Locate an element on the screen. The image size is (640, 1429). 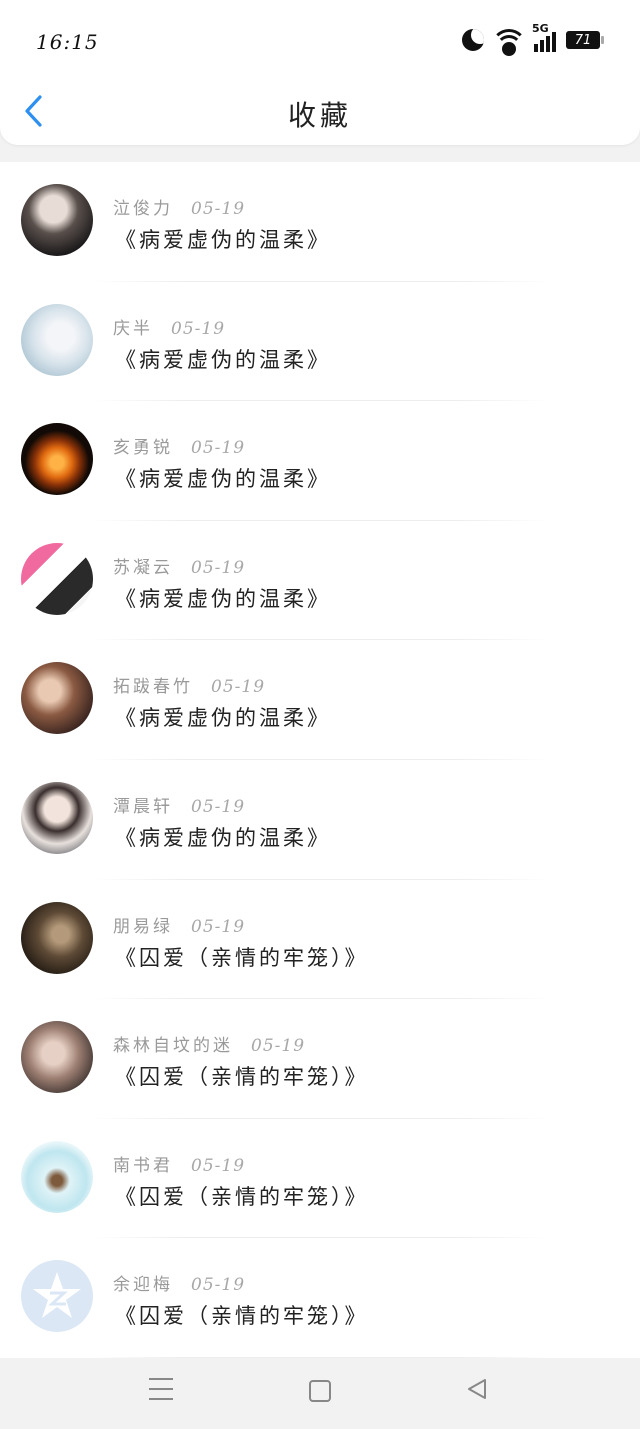
list-item: 潭晨轩 05-19 《病爱虚伪的温柔》 is located at coordinates (320, 820).